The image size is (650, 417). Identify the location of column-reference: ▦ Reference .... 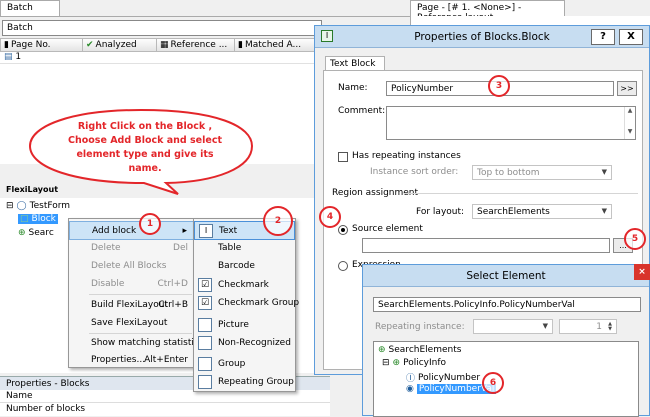
(196, 45).